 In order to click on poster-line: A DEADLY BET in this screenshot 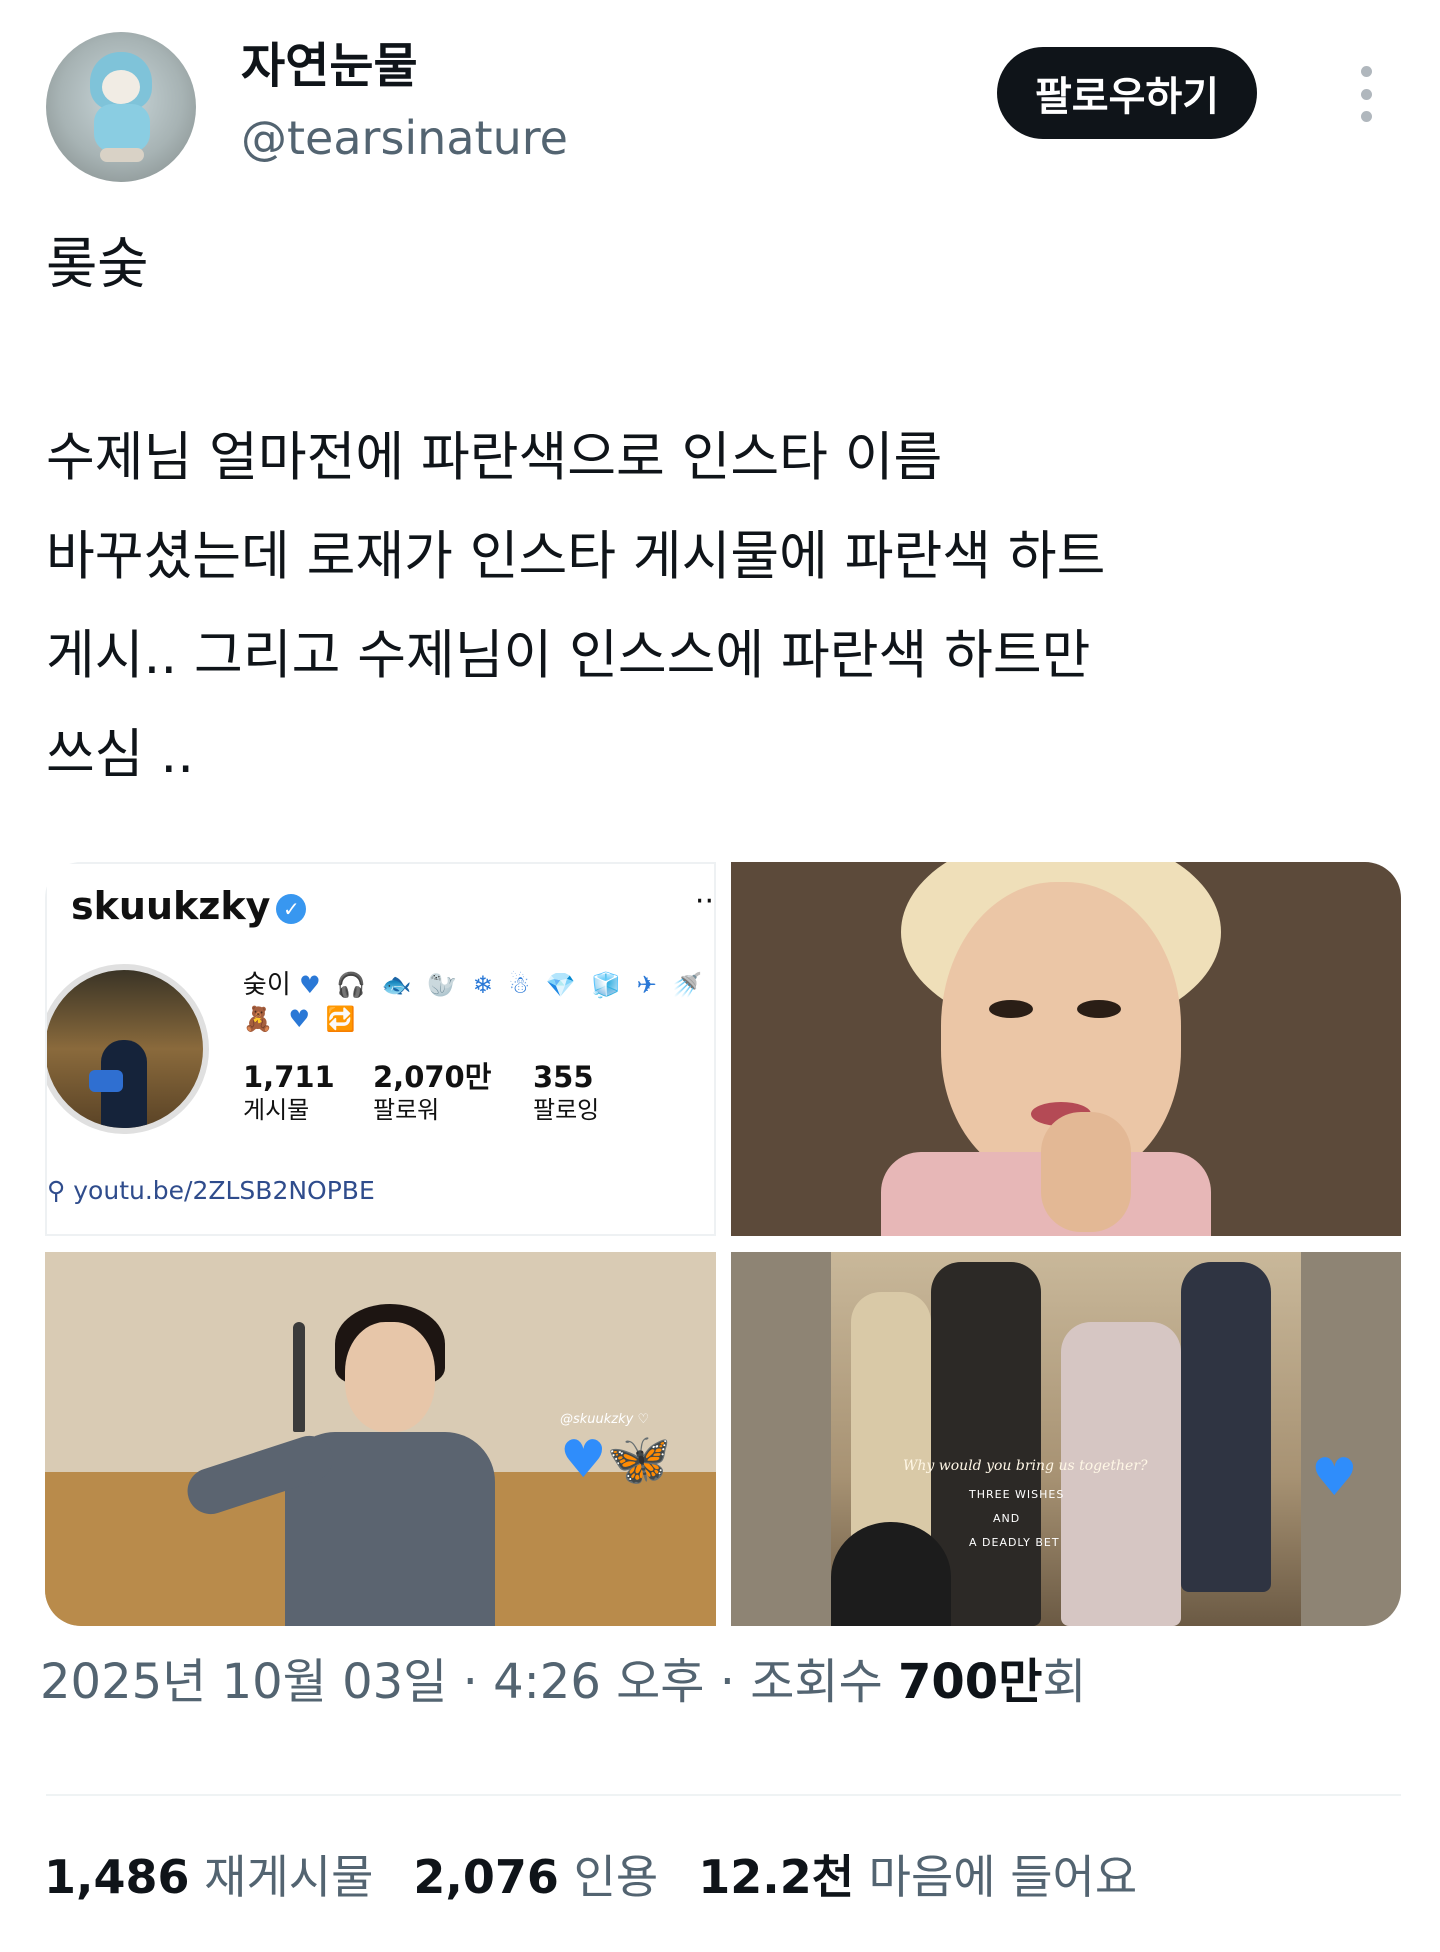, I will do `click(1014, 1542)`.